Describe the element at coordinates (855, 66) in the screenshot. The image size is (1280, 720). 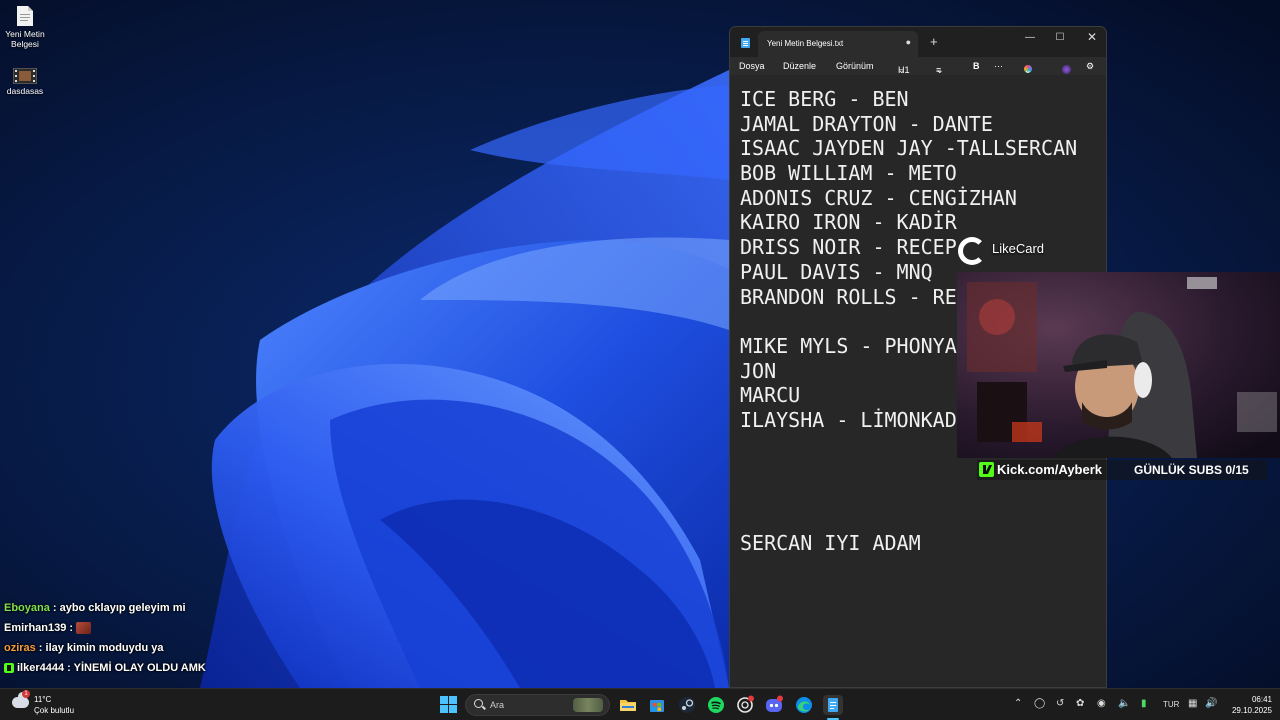
I see `menu-view: Görünüm` at that location.